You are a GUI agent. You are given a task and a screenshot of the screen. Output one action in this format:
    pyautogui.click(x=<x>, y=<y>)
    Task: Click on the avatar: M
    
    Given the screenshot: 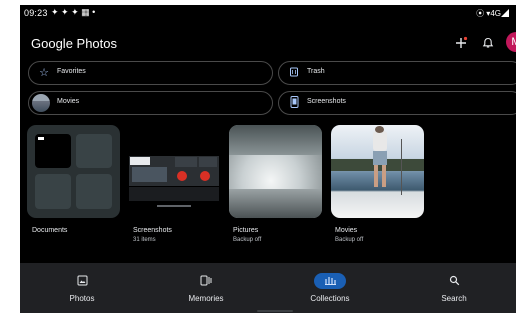 What is the action you would take?
    pyautogui.click(x=511, y=42)
    